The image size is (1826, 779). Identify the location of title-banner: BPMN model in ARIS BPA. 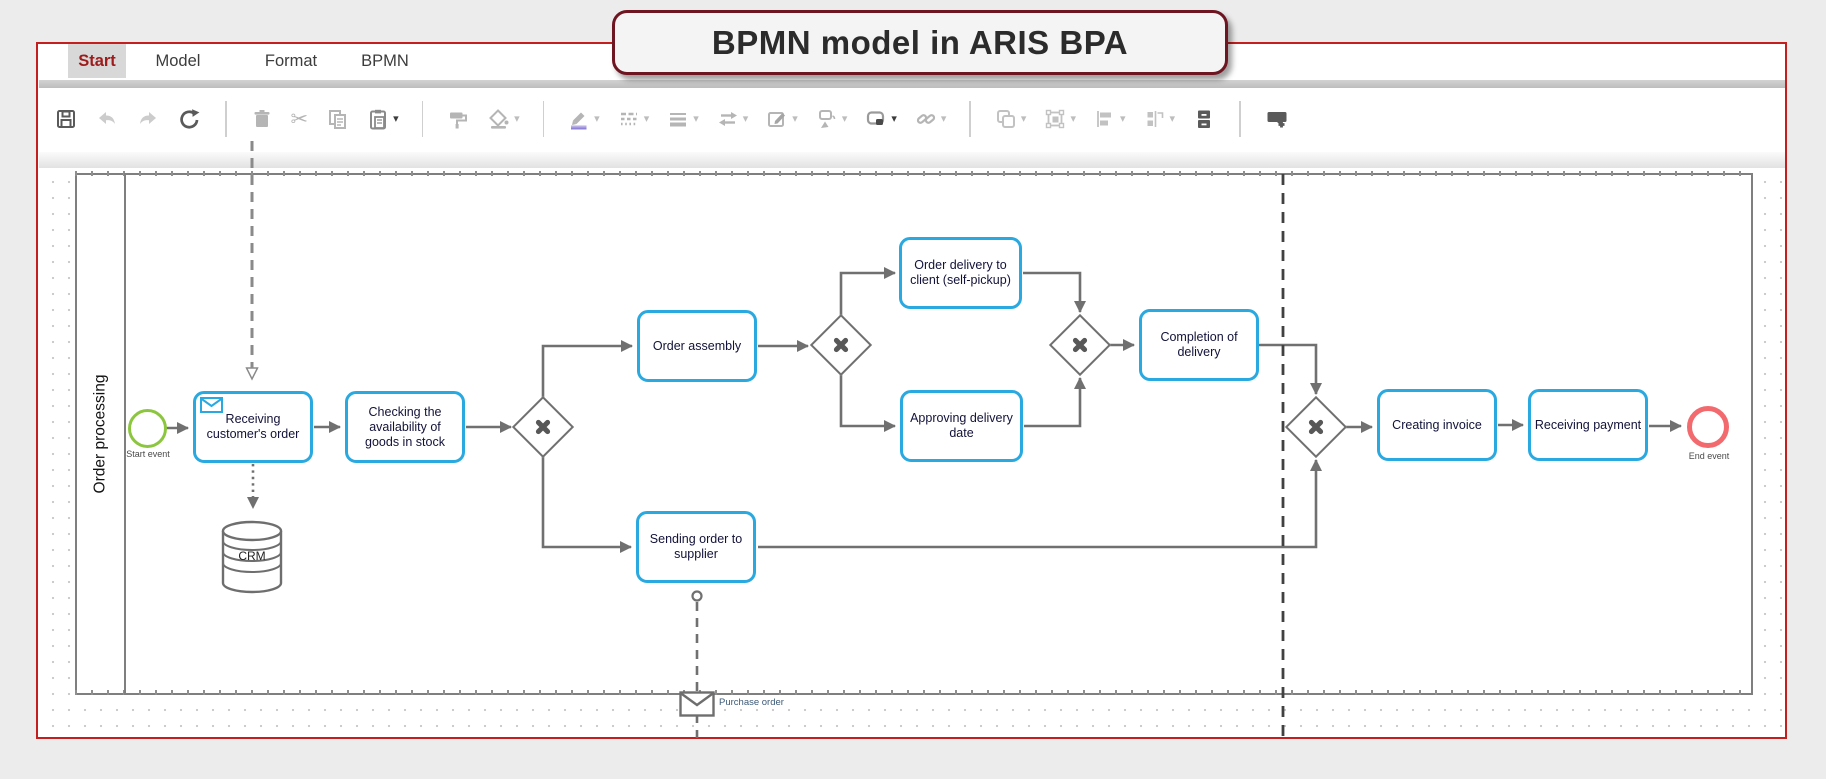
(920, 42).